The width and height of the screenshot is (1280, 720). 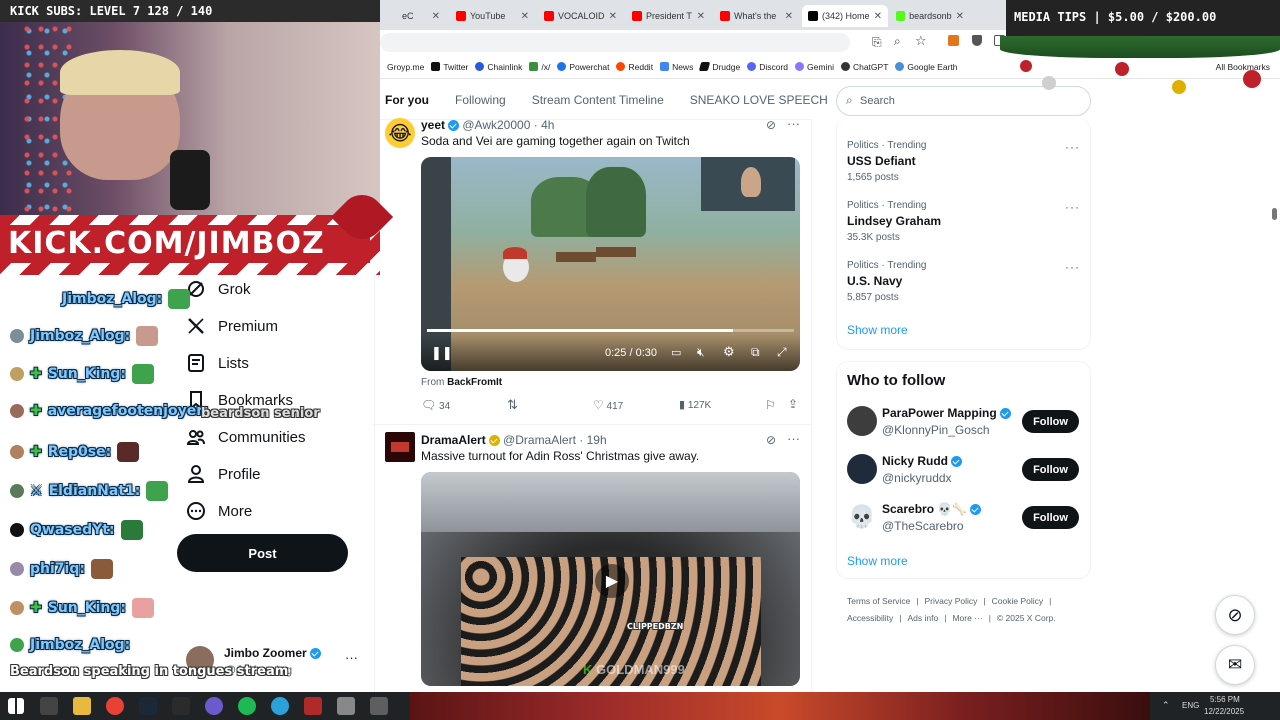 What do you see at coordinates (1235, 665) in the screenshot?
I see `messages-fab: ✉` at bounding box center [1235, 665].